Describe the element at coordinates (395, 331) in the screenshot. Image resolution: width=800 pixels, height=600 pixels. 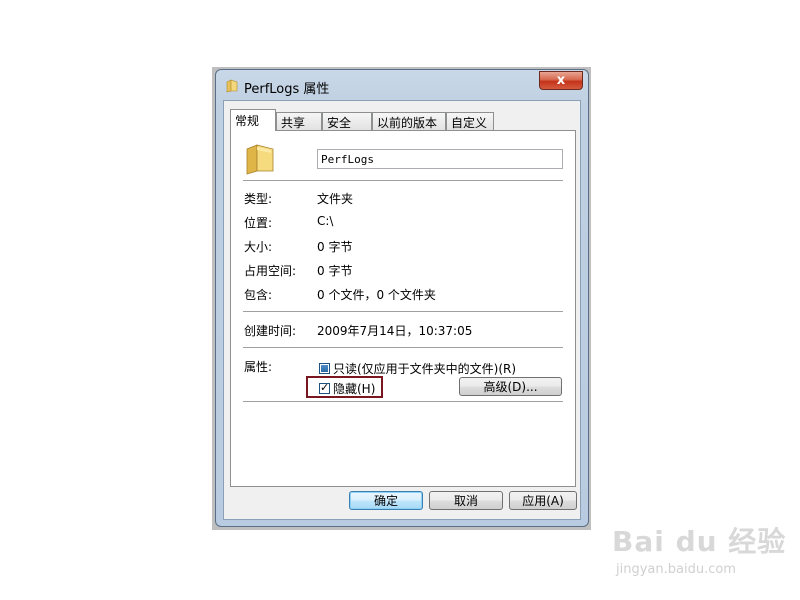
I see `created-value: 2009年7月14日，10:37:05` at that location.